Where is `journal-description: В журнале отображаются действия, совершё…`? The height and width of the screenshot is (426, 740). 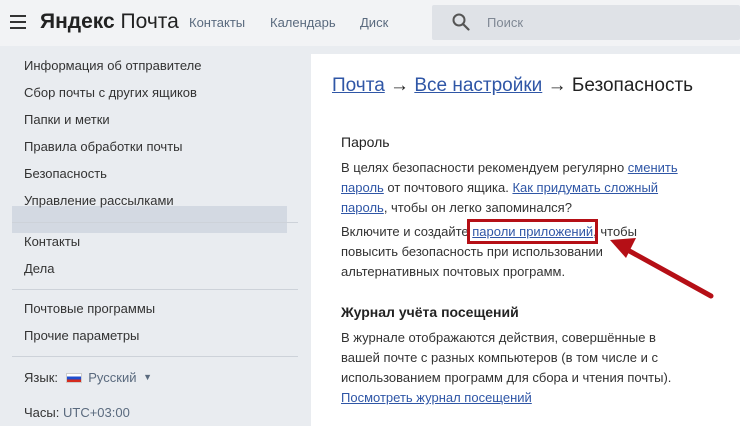 journal-description: В журнале отображаются действия, совершё… is located at coordinates (511, 368).